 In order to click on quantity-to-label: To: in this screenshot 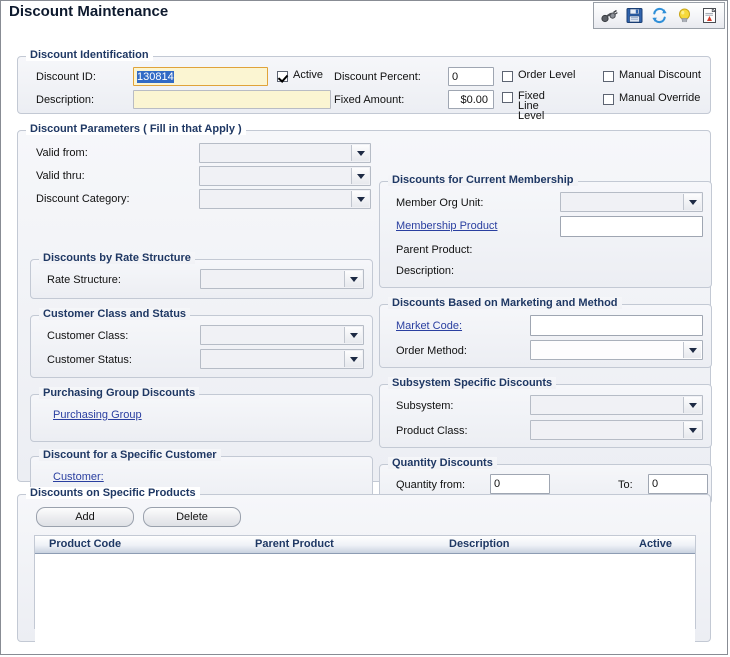, I will do `click(625, 485)`.